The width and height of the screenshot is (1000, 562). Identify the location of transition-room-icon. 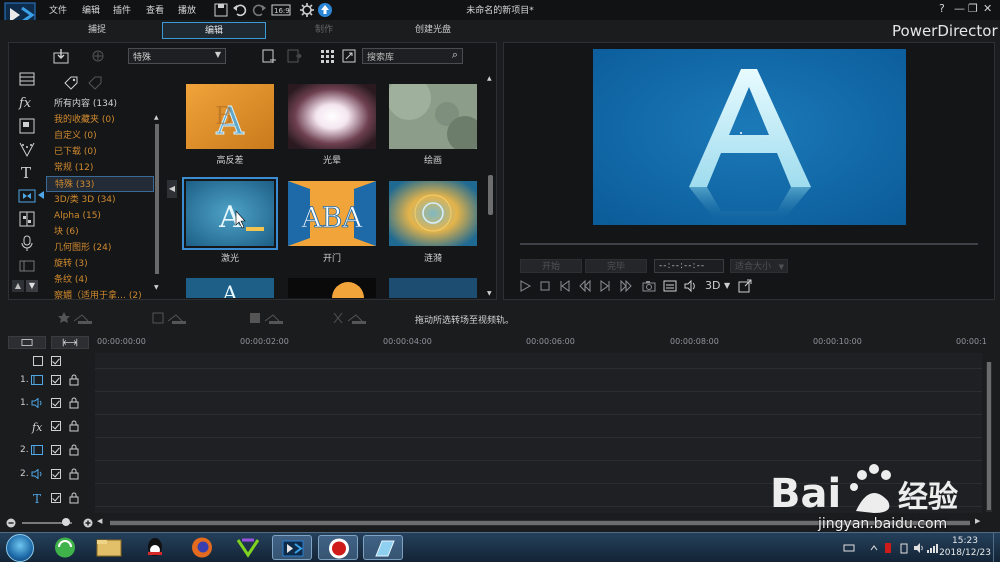
(27, 196).